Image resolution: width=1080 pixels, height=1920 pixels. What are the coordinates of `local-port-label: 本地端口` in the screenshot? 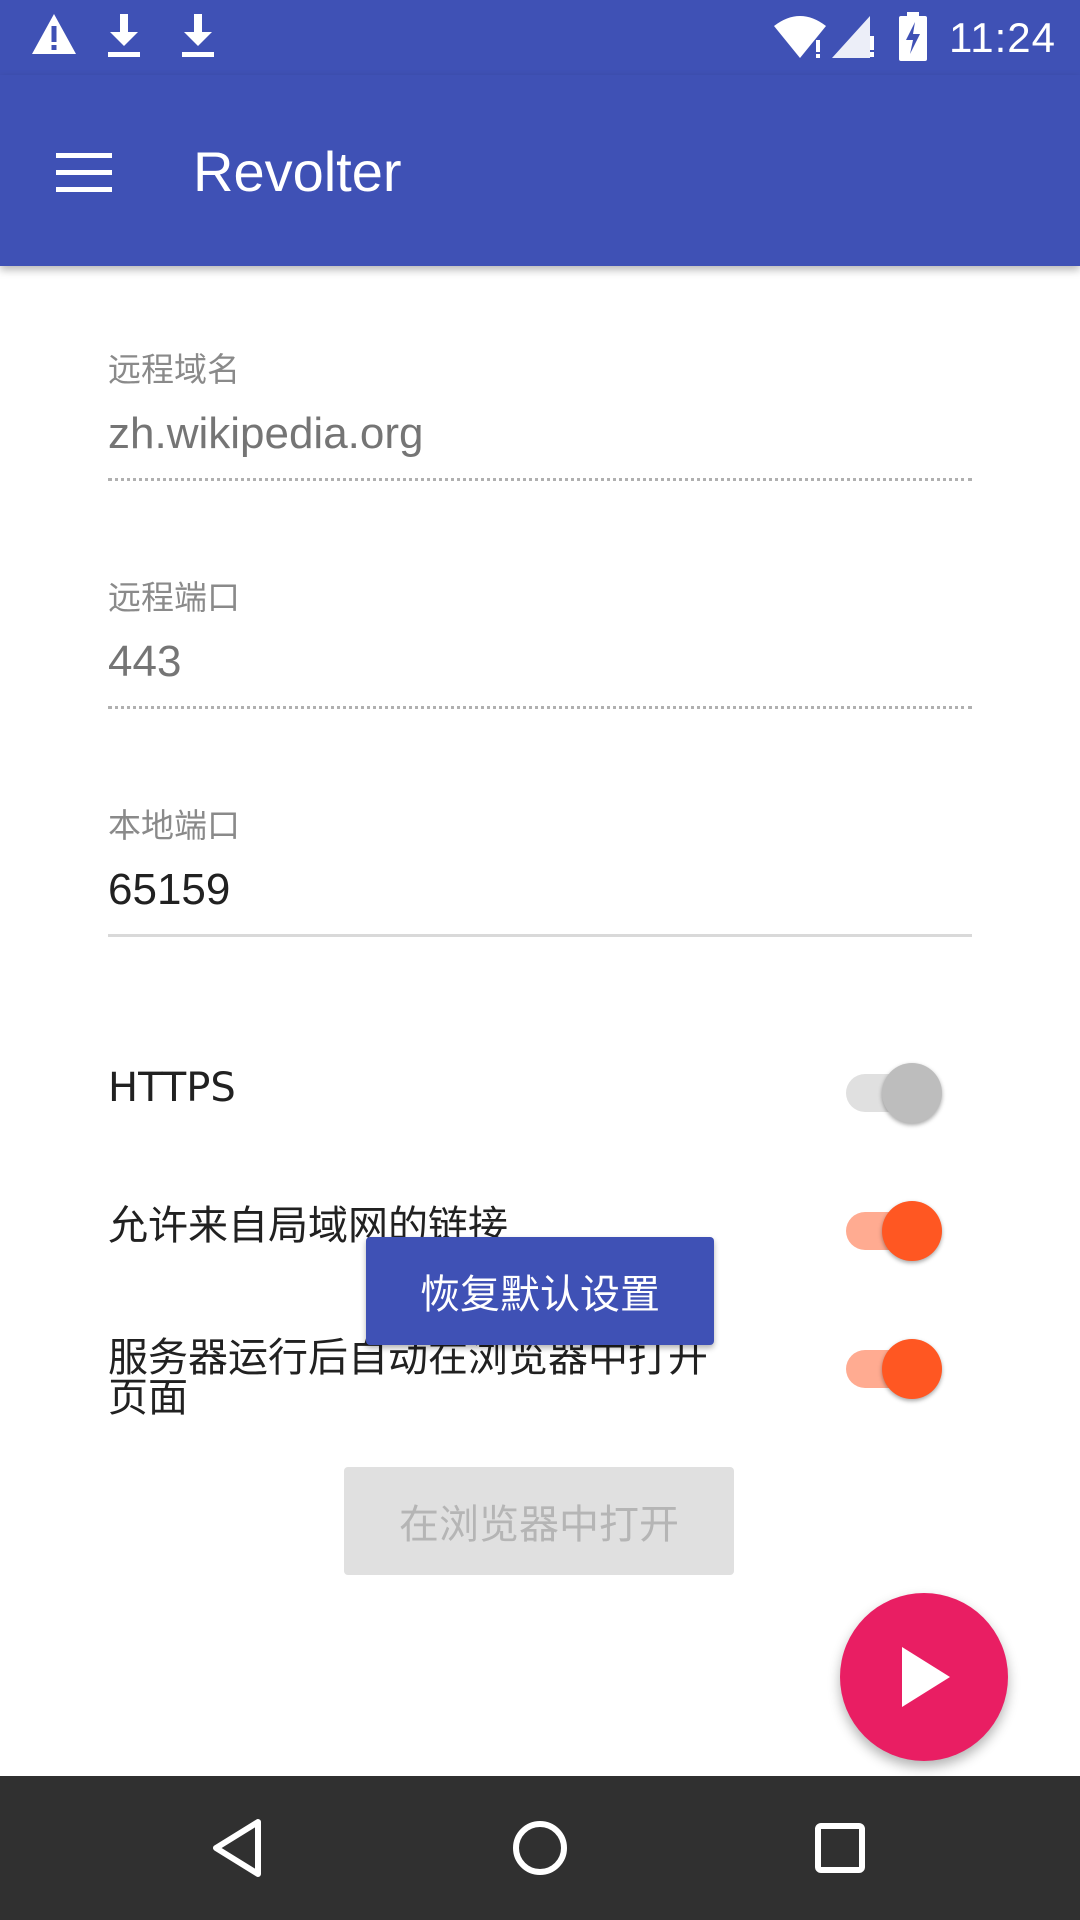 It's located at (174, 825).